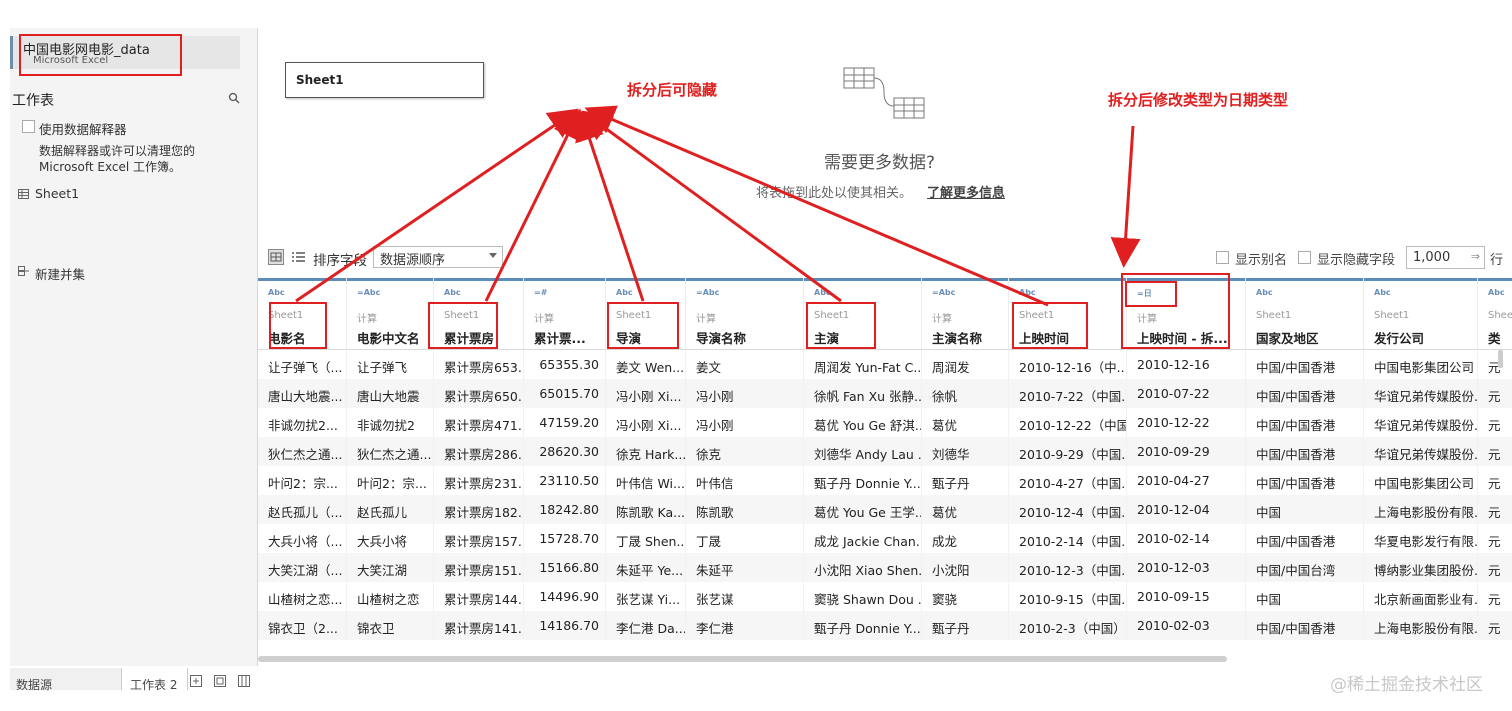  What do you see at coordinates (125, 52) in the screenshot?
I see `connection-item: 中国电影网电影_data Microsoft Excel` at bounding box center [125, 52].